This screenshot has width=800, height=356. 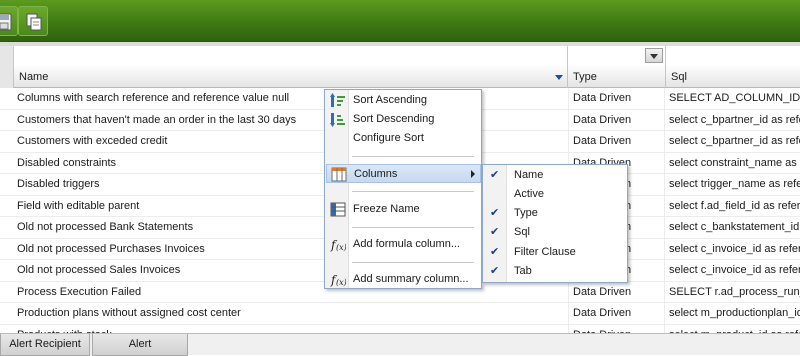 What do you see at coordinates (291, 77) in the screenshot?
I see `column-header-name: Name` at bounding box center [291, 77].